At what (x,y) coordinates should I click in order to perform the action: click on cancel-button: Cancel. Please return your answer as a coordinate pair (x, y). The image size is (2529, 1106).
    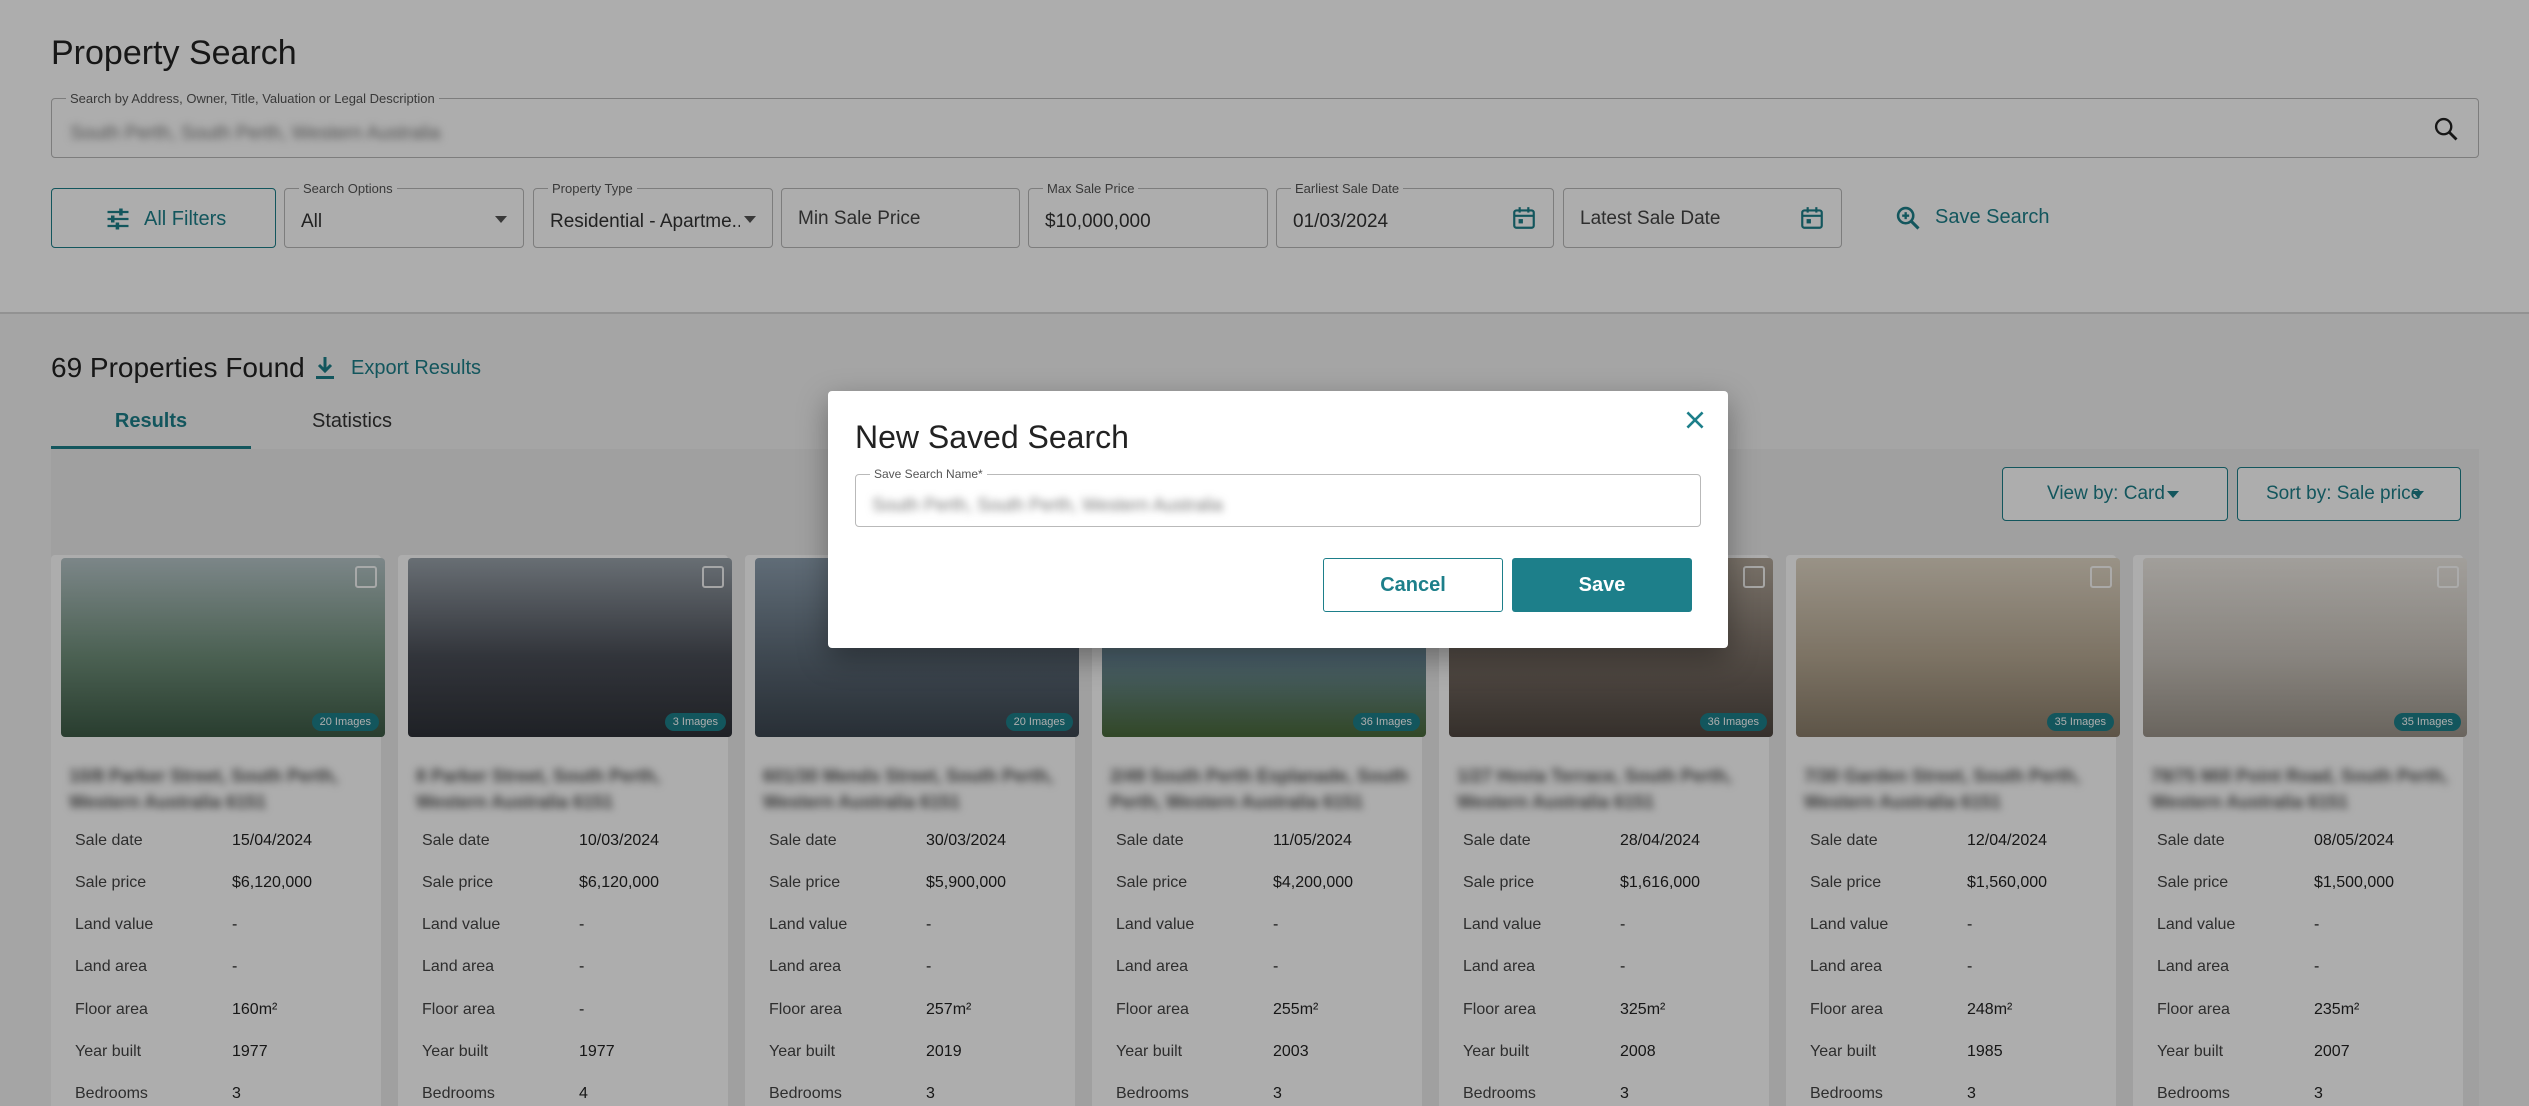
    Looking at the image, I should click on (1413, 585).